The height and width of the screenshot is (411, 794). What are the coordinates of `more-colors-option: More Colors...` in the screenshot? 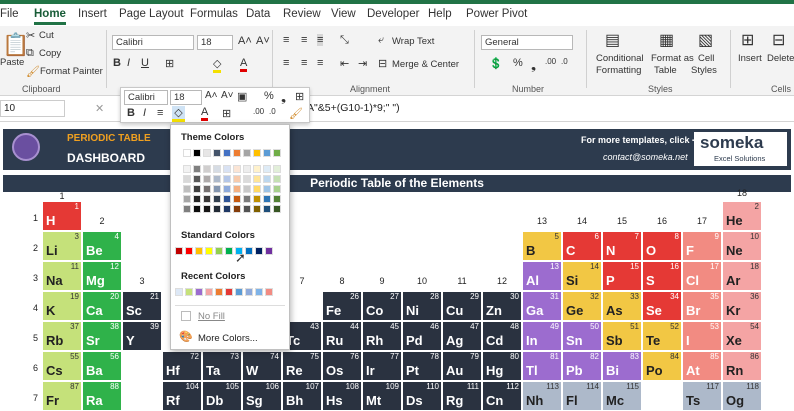 It's located at (228, 338).